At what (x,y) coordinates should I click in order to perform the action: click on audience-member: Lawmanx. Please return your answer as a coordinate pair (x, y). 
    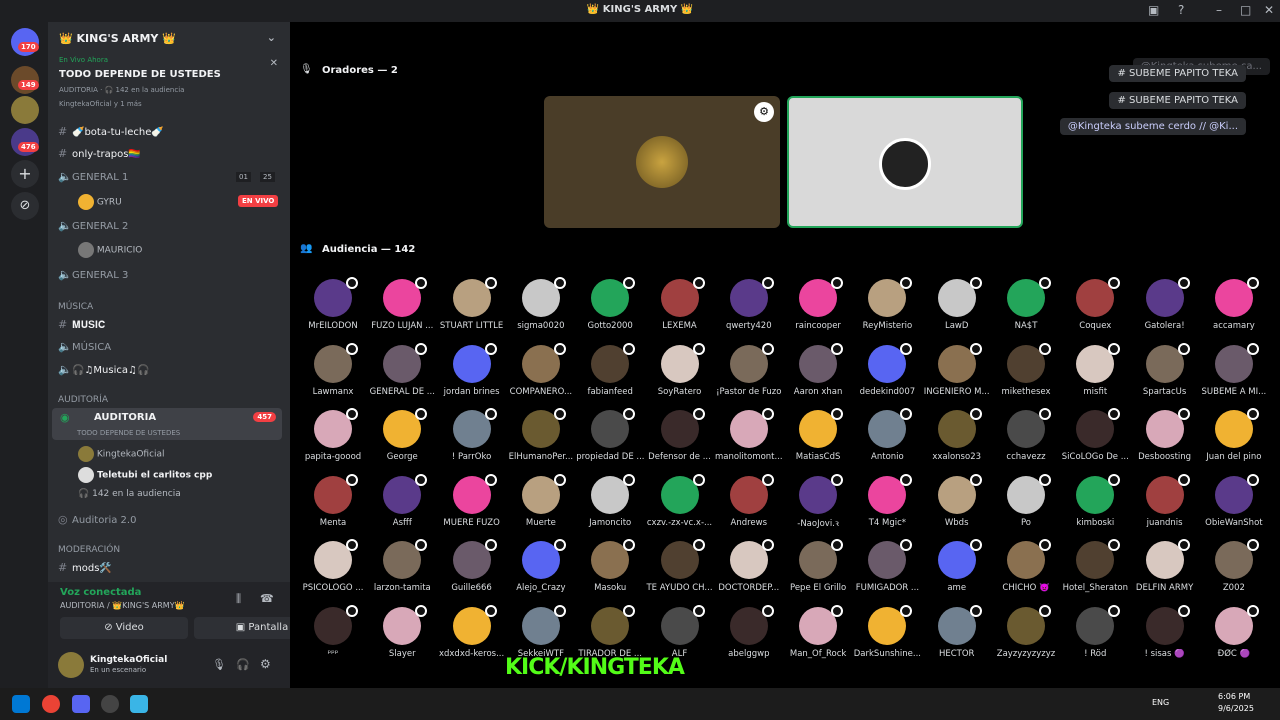
    Looking at the image, I should click on (333, 369).